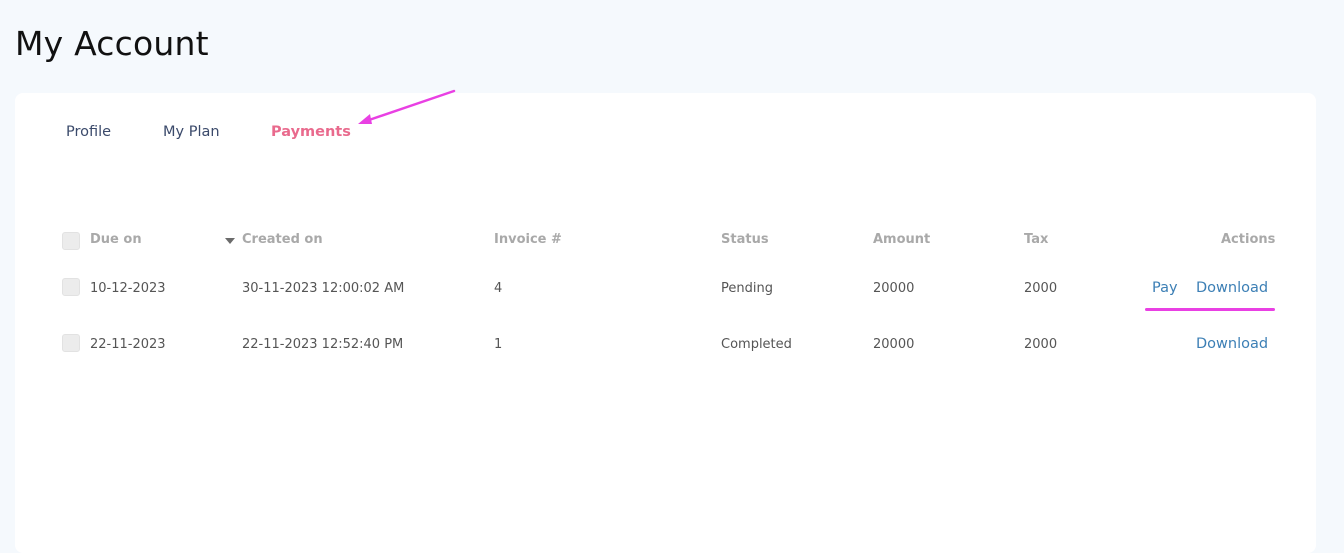  I want to click on cell-created-on: 22-11-2023 12:52:40 PM, so click(323, 344).